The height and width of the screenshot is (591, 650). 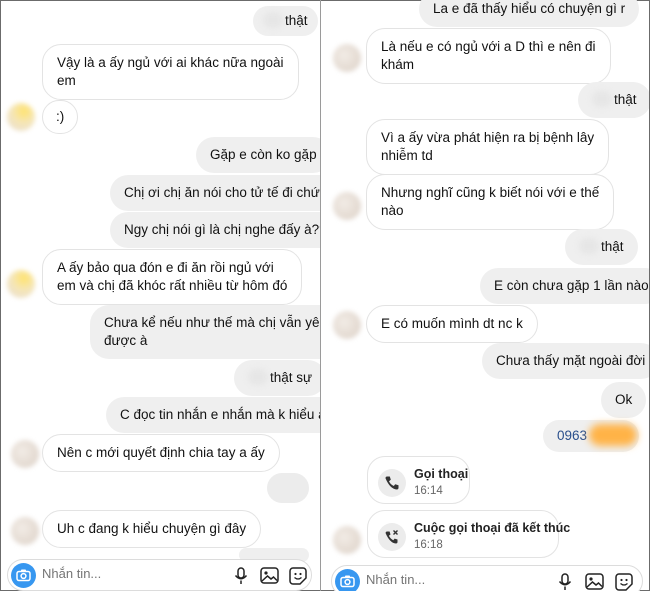 I want to click on message-bubble, so click(x=288, y=488).